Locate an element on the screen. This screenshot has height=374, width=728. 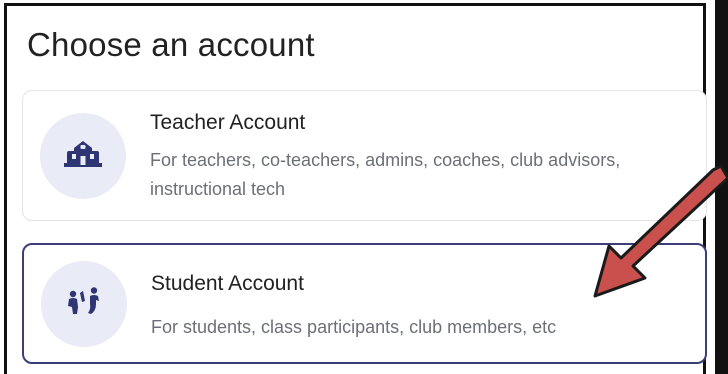
student-account-title: Student Account is located at coordinates (227, 283).